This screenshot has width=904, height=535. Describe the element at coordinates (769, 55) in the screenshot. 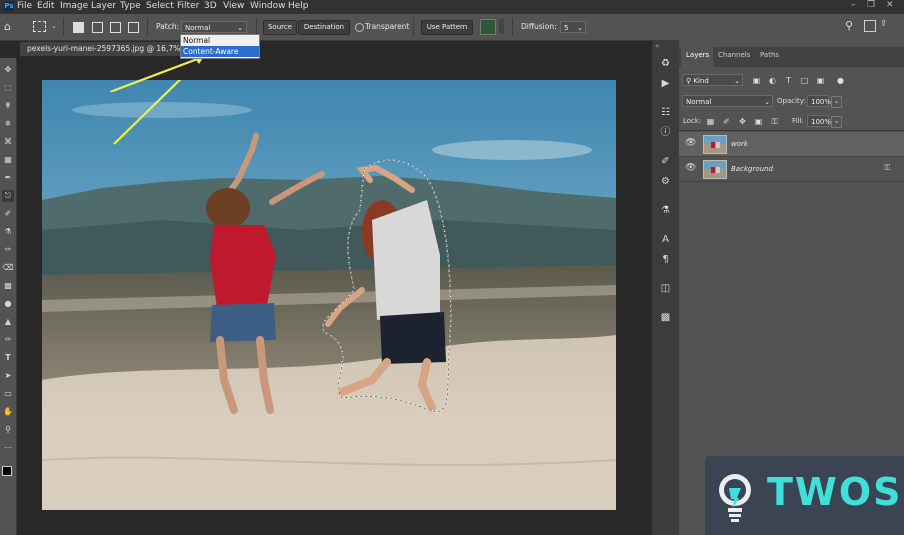

I see `tab-paths: Paths` at that location.